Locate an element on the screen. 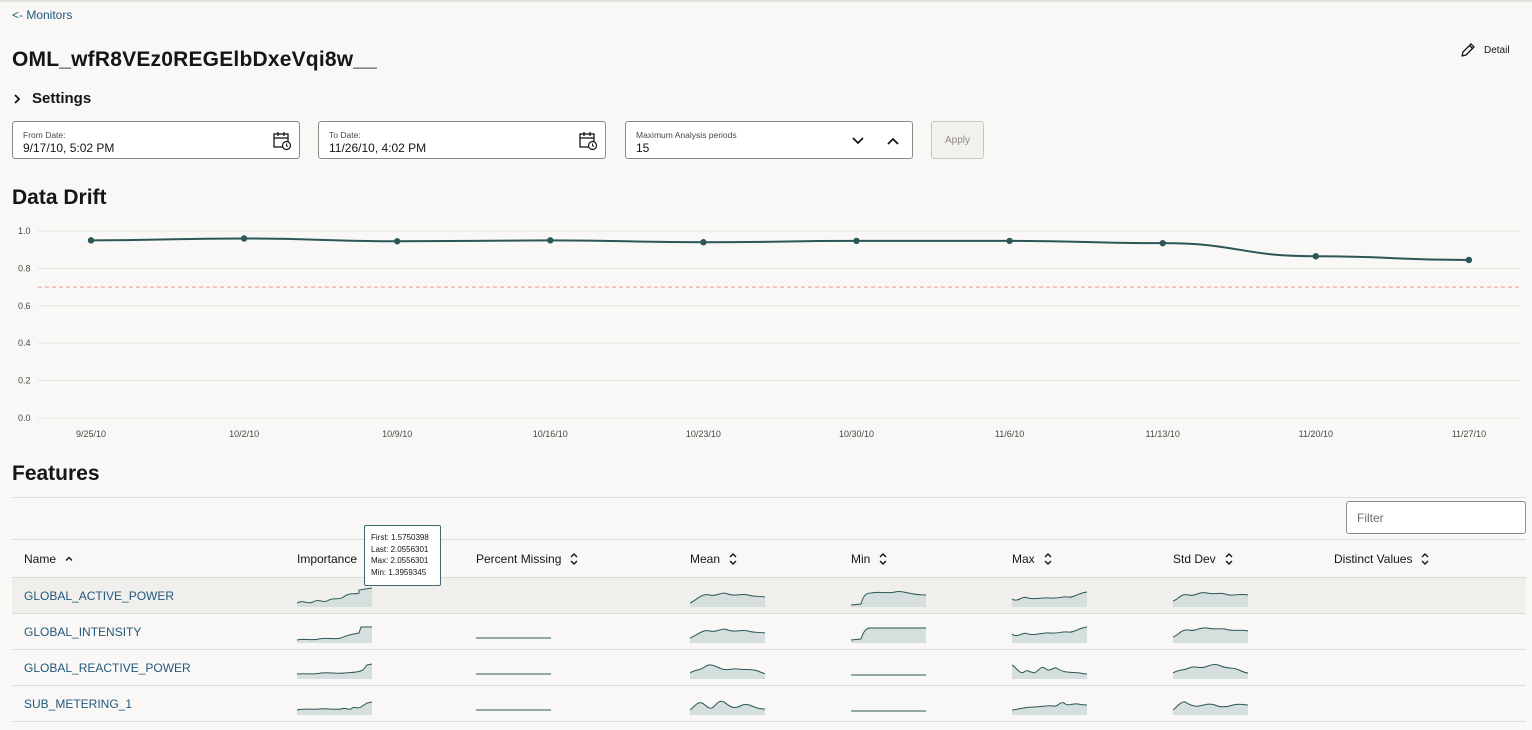 The height and width of the screenshot is (730, 1532). section-divider is located at coordinates (769, 497).